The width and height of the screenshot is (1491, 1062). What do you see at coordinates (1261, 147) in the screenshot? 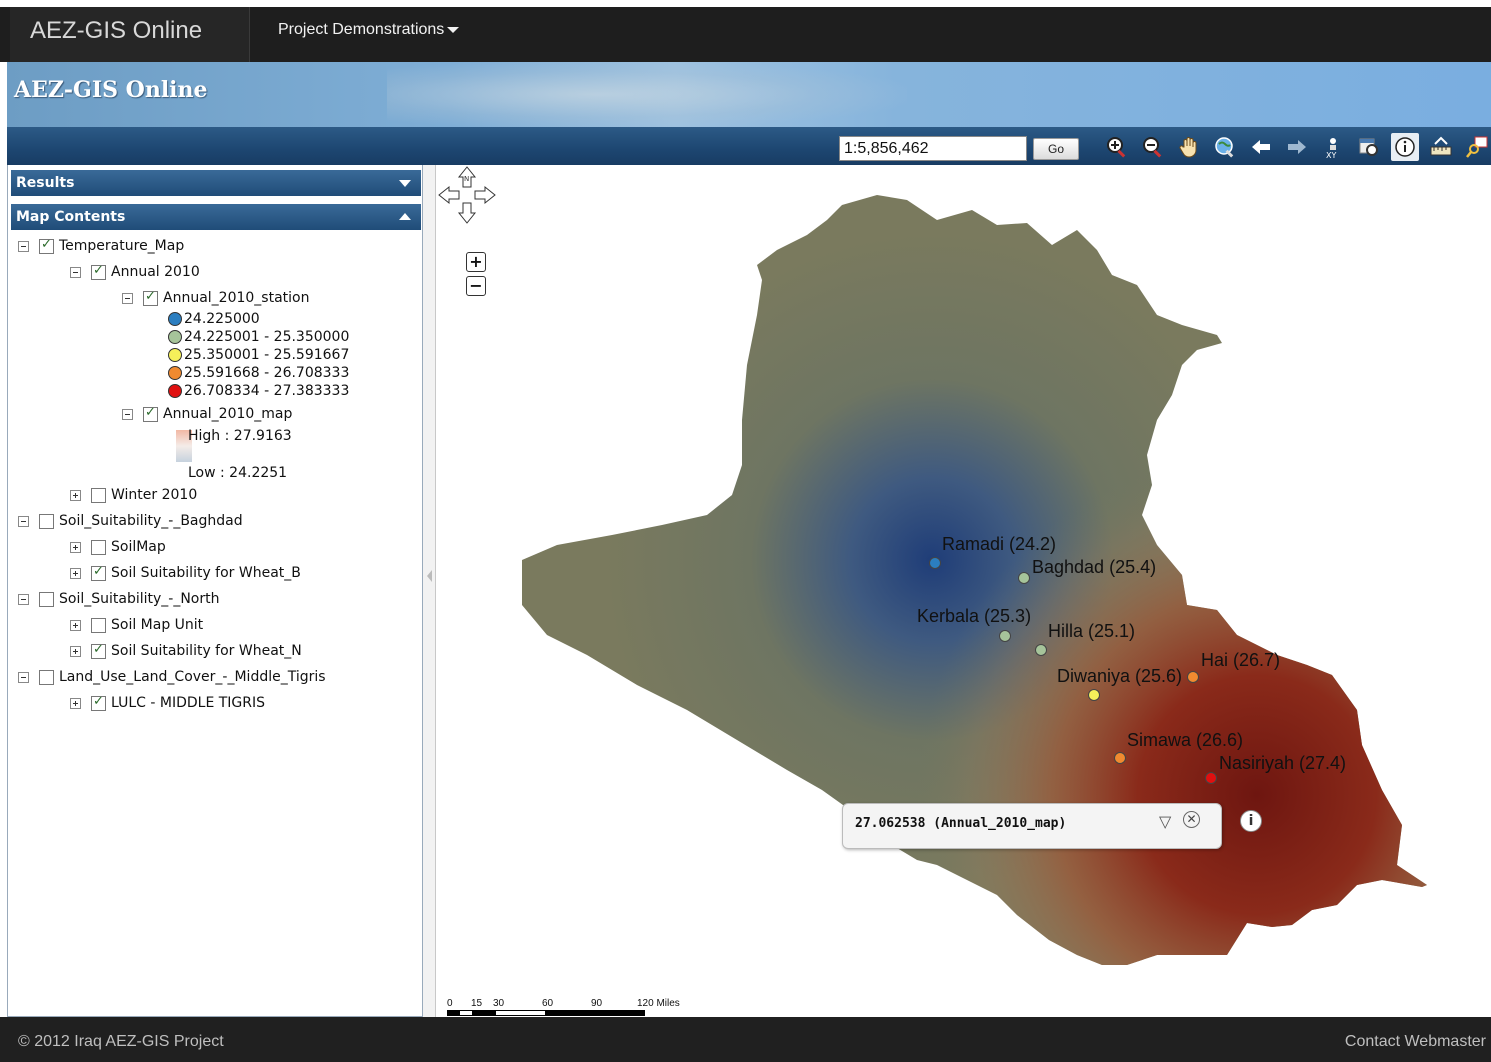
I see `previous-extent-arrow-icon` at bounding box center [1261, 147].